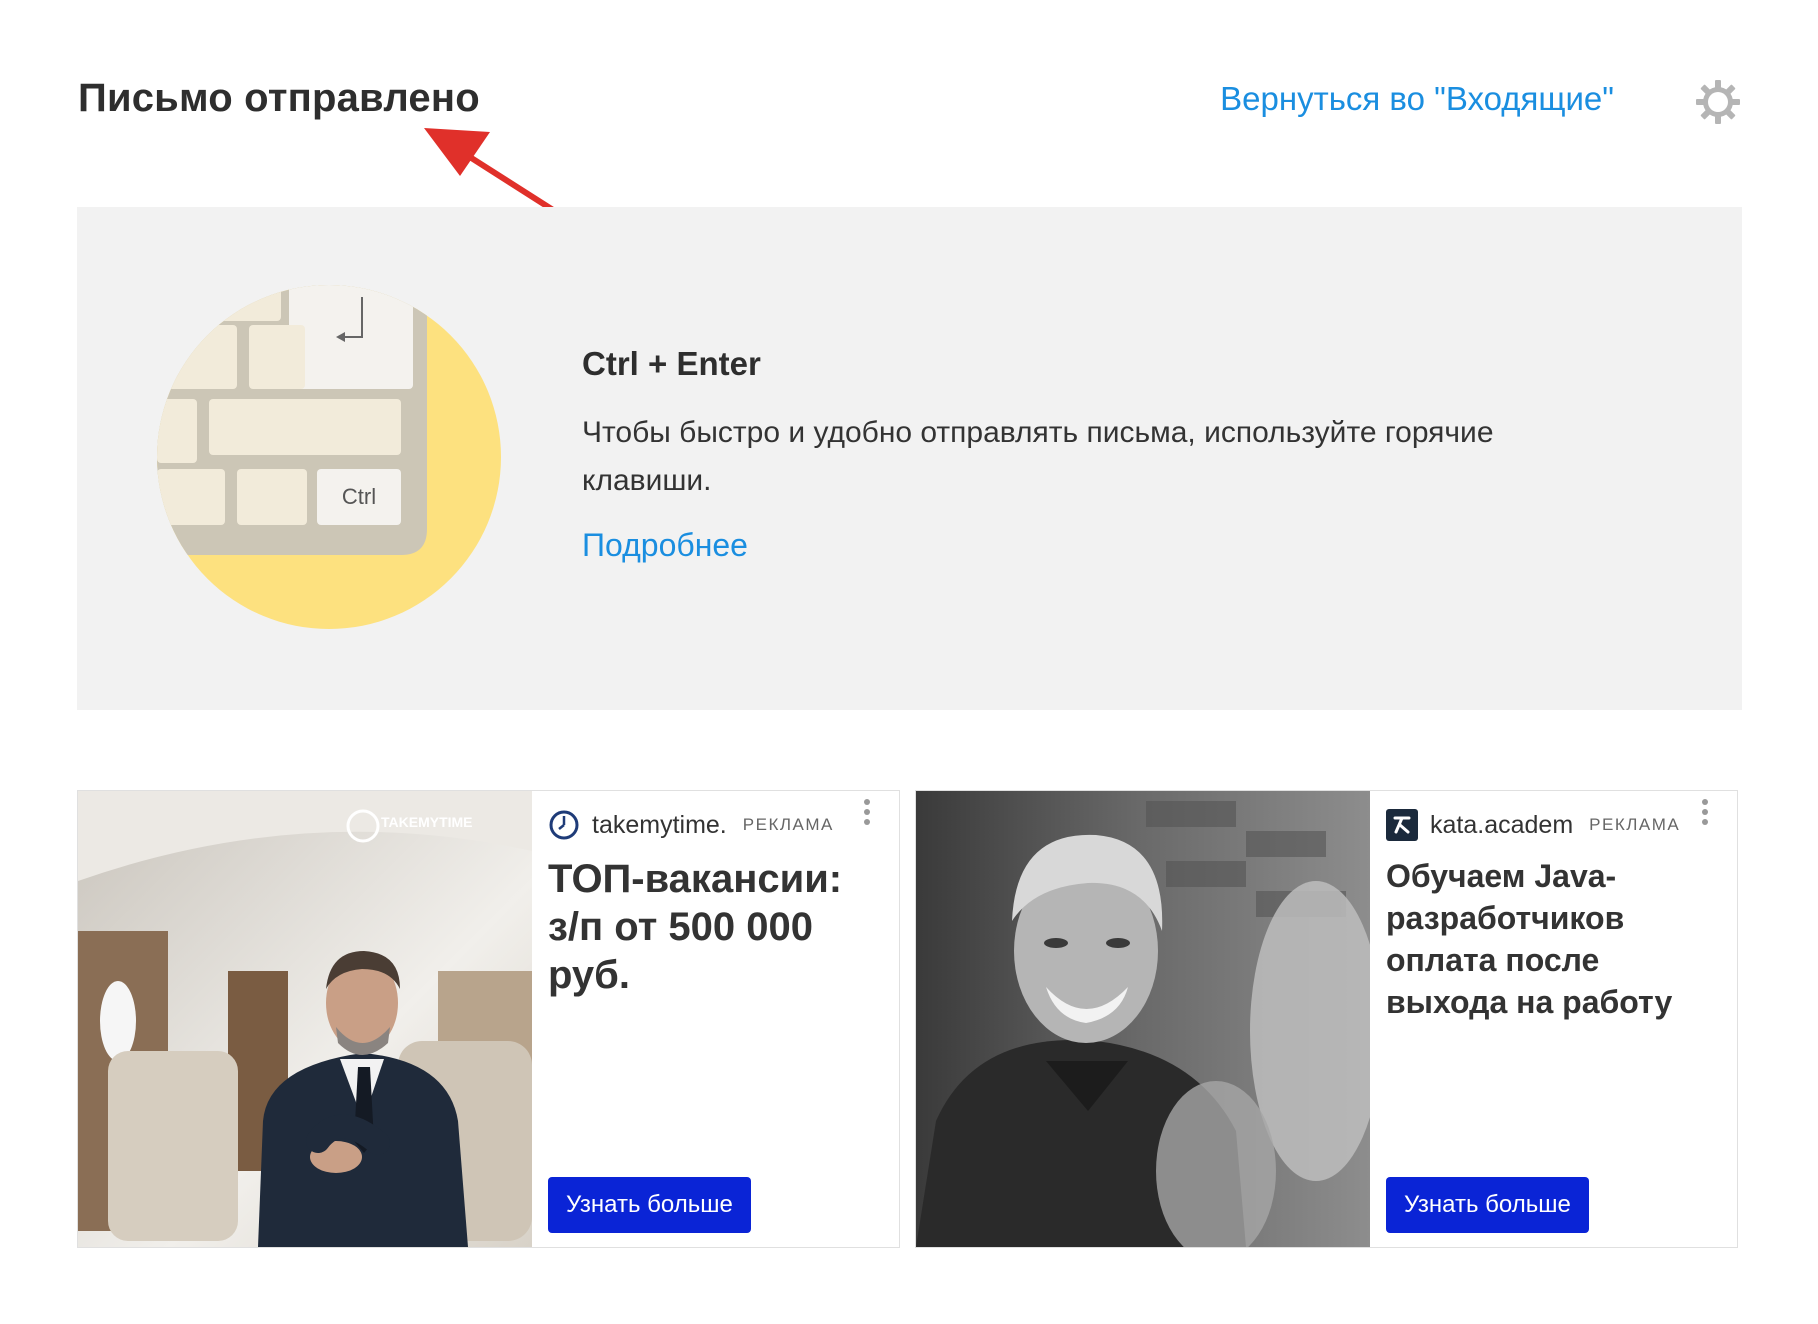 This screenshot has width=1818, height=1324. What do you see at coordinates (659, 825) in the screenshot?
I see `ad-domain: takemytime.` at bounding box center [659, 825].